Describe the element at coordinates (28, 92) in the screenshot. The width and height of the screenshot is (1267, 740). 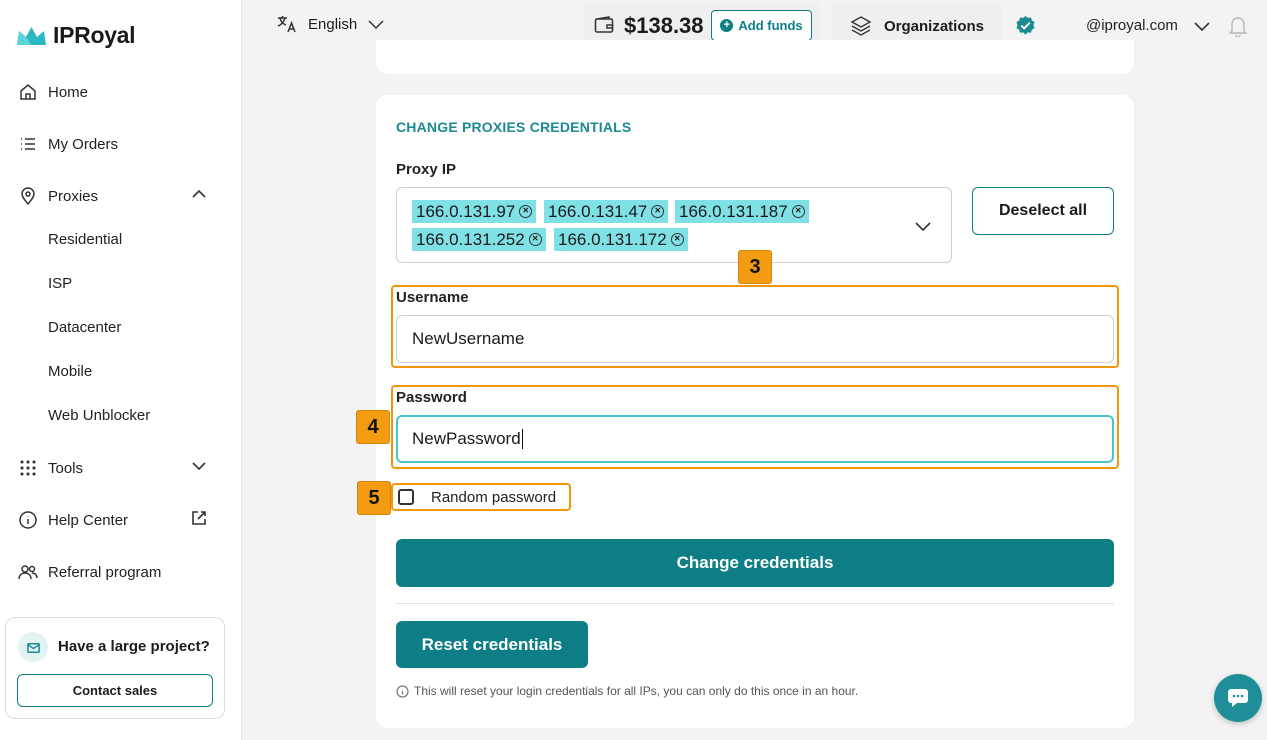
I see `home-icon` at that location.